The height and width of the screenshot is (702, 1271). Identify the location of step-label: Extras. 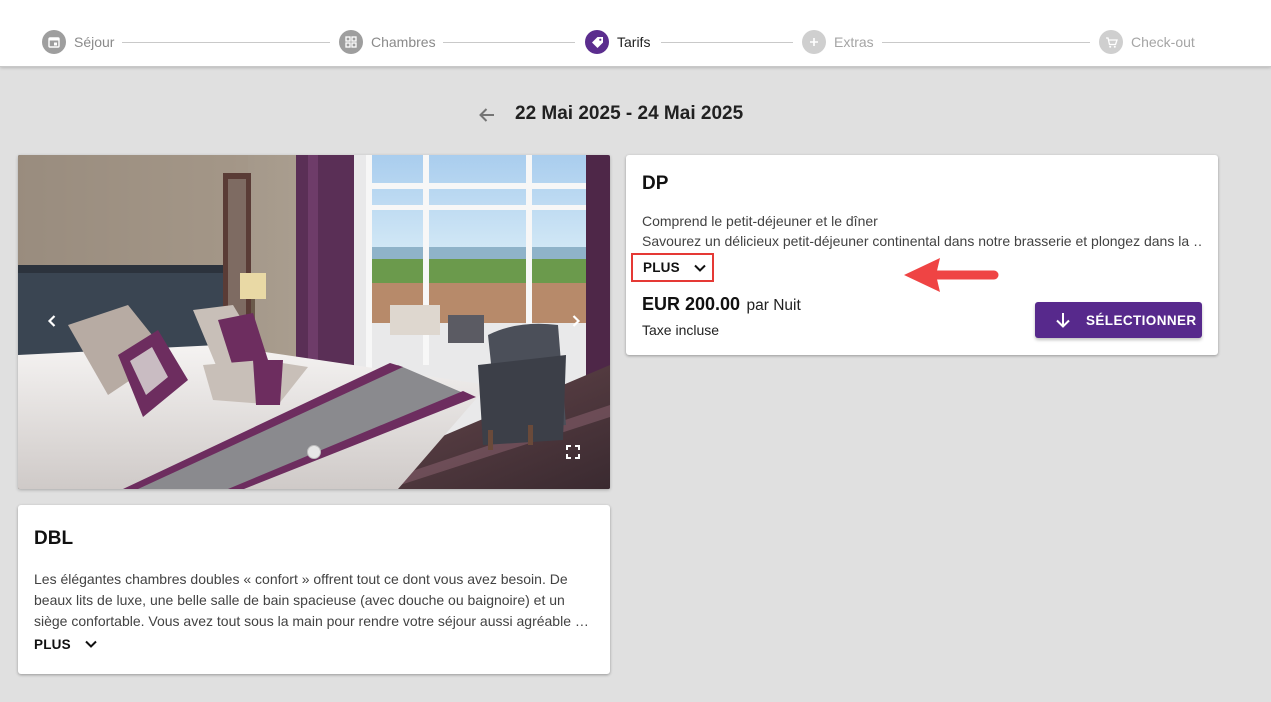
(854, 42).